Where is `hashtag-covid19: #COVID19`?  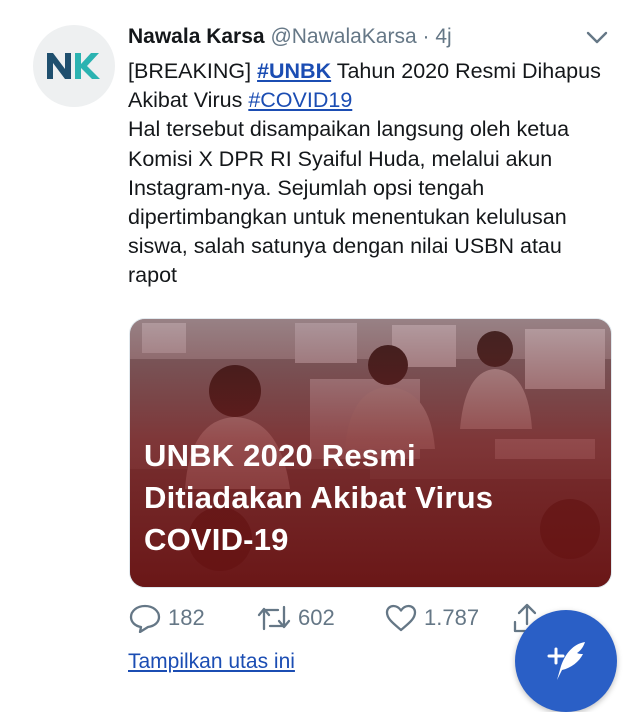
hashtag-covid19: #COVID19 is located at coordinates (300, 100).